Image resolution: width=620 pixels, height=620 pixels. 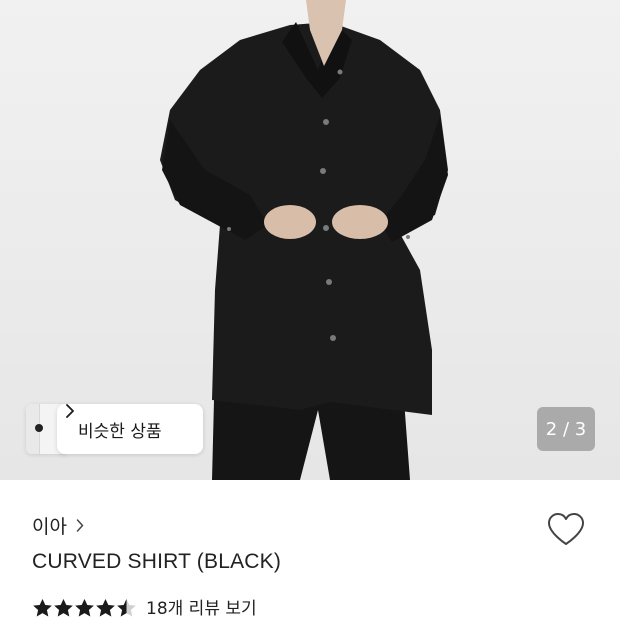 I want to click on brand-link: 이아, so click(x=58, y=525).